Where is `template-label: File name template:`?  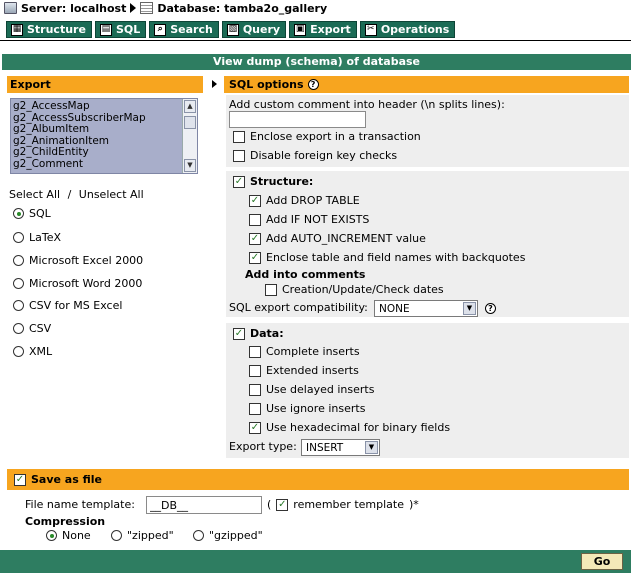
template-label: File name template: is located at coordinates (80, 504).